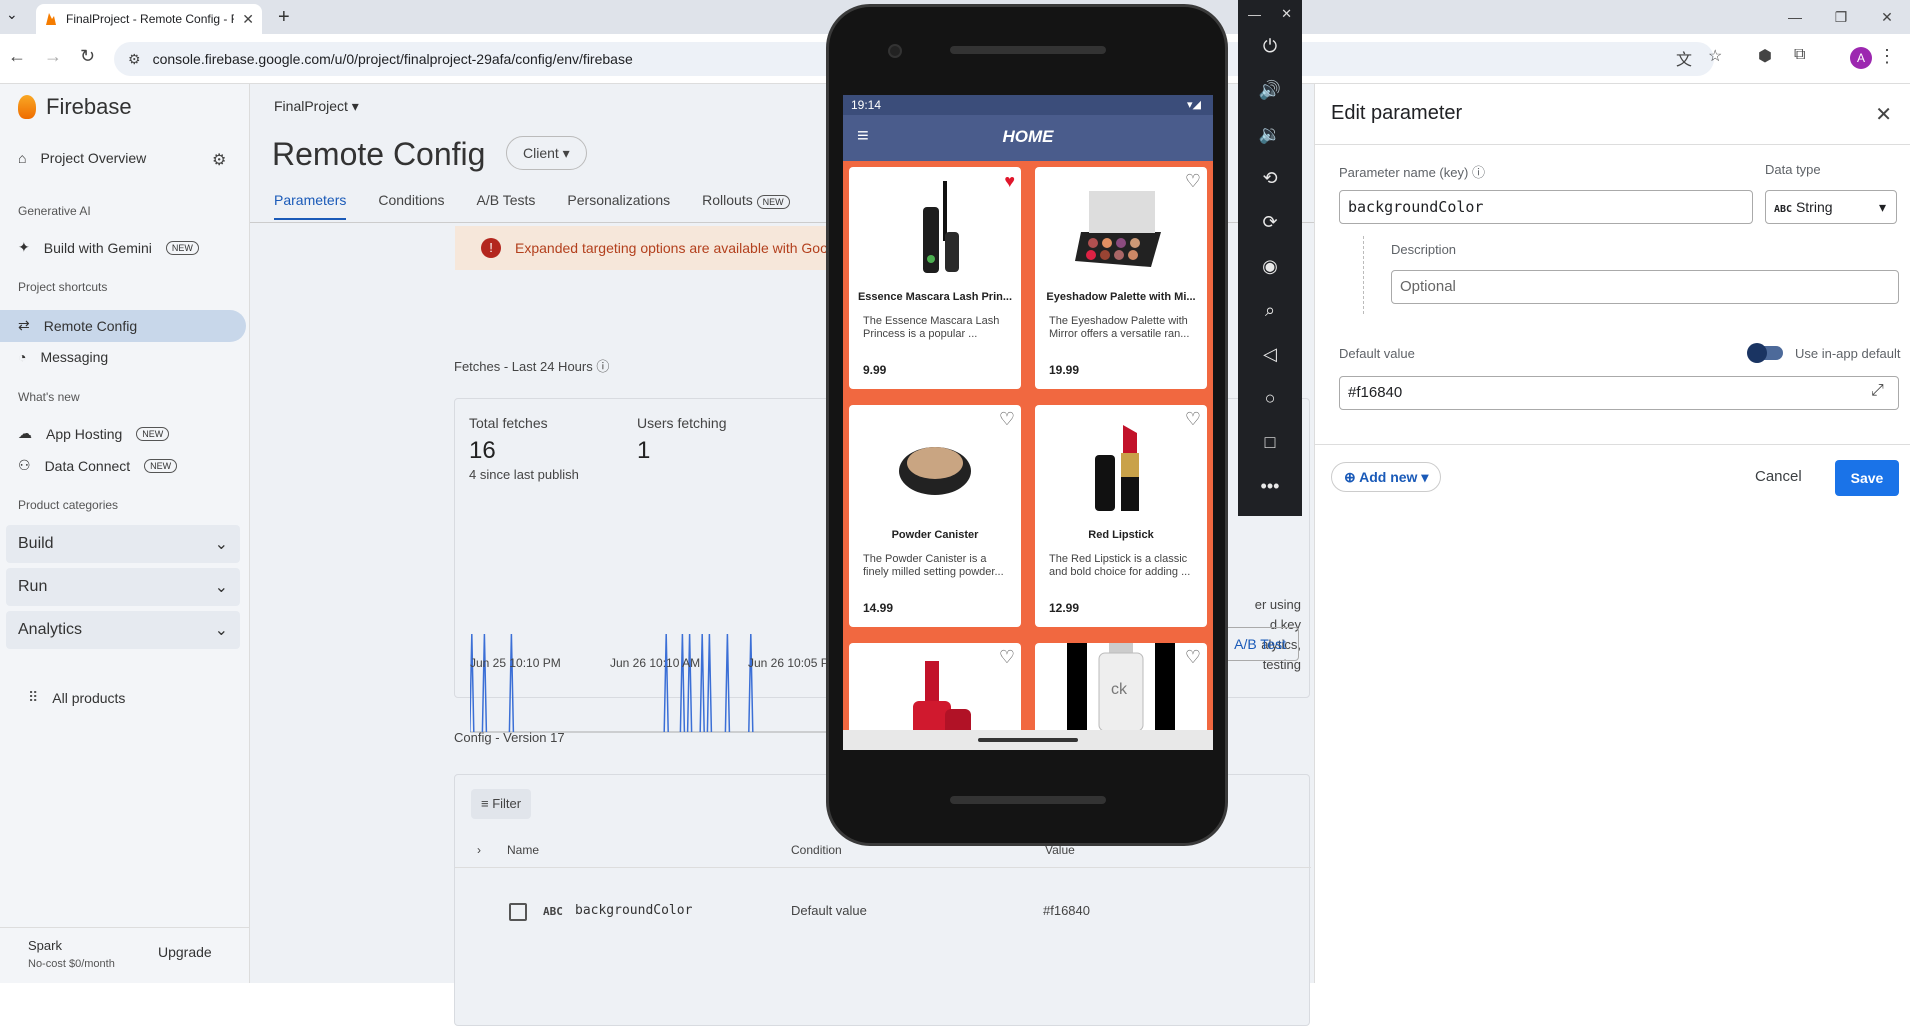 The height and width of the screenshot is (1026, 1910). Describe the element at coordinates (633, 910) in the screenshot. I see `param-name: backgroundColor` at that location.